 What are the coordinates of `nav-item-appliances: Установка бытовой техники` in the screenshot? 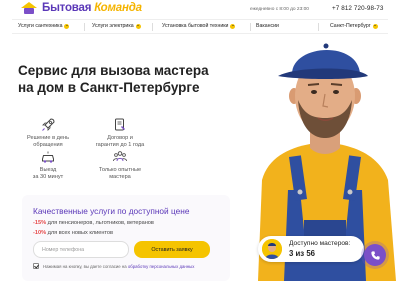 It's located at (199, 26).